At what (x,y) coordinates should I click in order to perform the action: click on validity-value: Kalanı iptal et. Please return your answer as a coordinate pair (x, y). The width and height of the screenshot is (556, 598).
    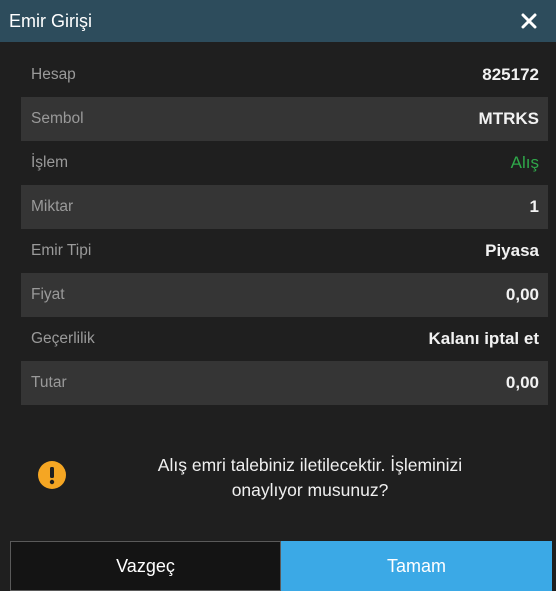
    Looking at the image, I should click on (483, 338).